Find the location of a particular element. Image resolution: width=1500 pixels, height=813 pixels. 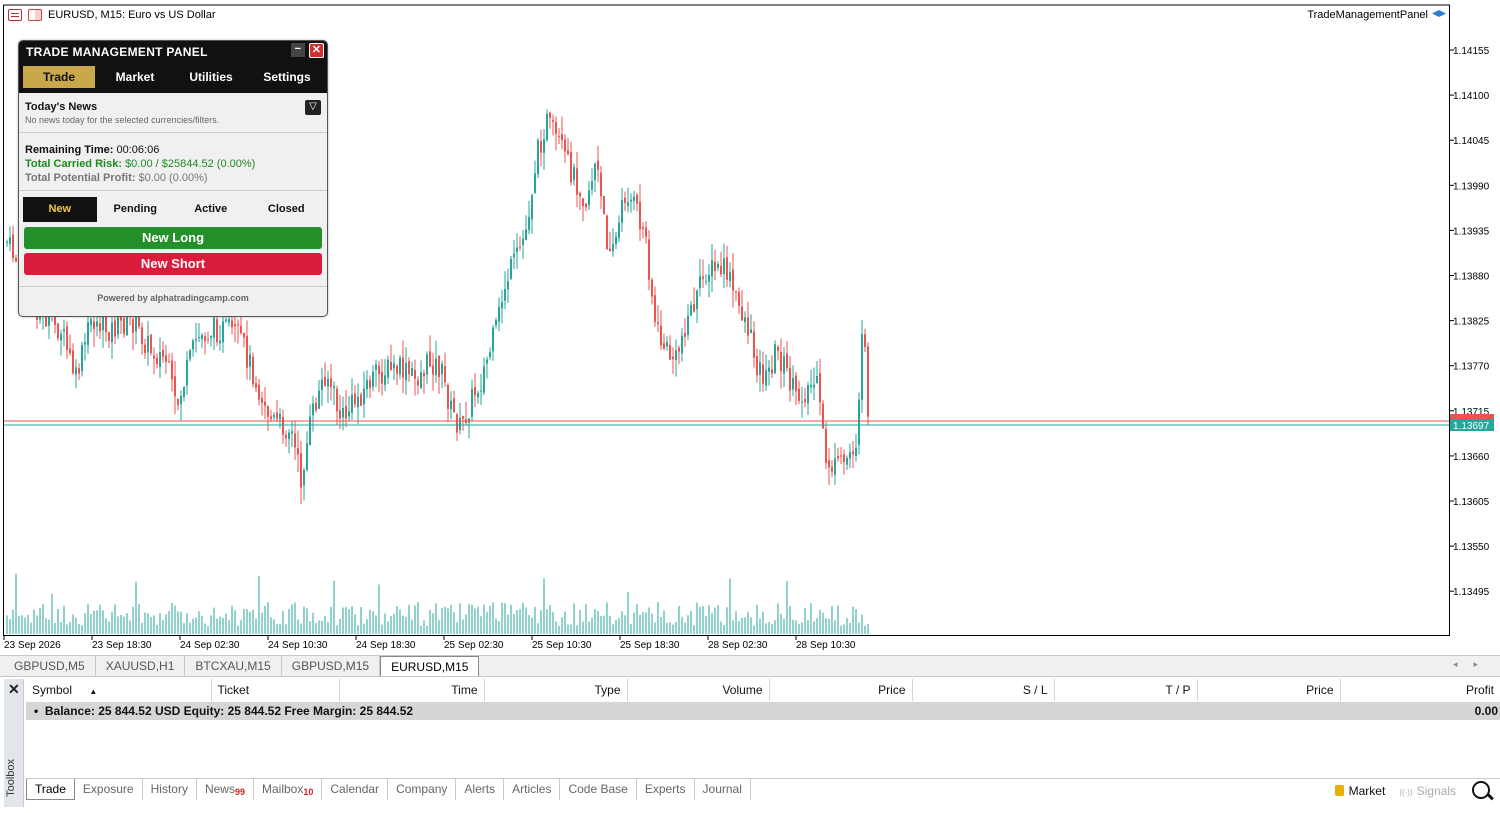

chart-tab: XAUUSD,H1 is located at coordinates (141, 666).